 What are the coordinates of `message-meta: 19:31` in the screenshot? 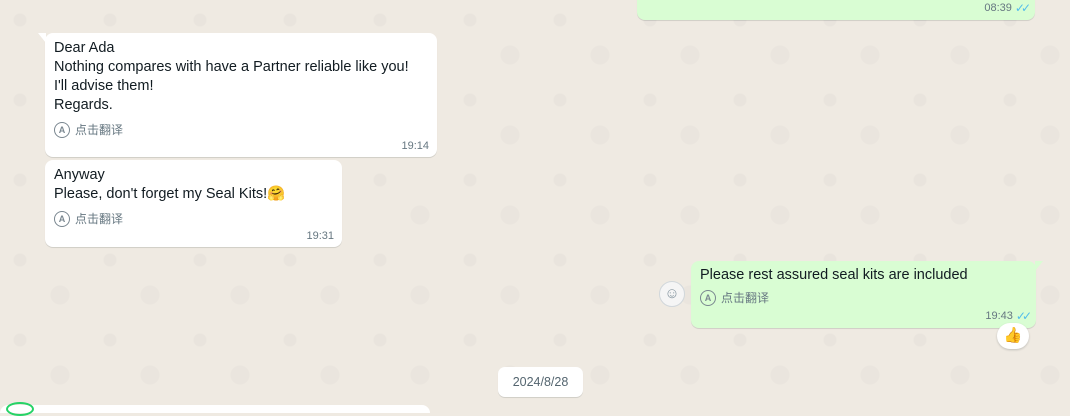 It's located at (320, 236).